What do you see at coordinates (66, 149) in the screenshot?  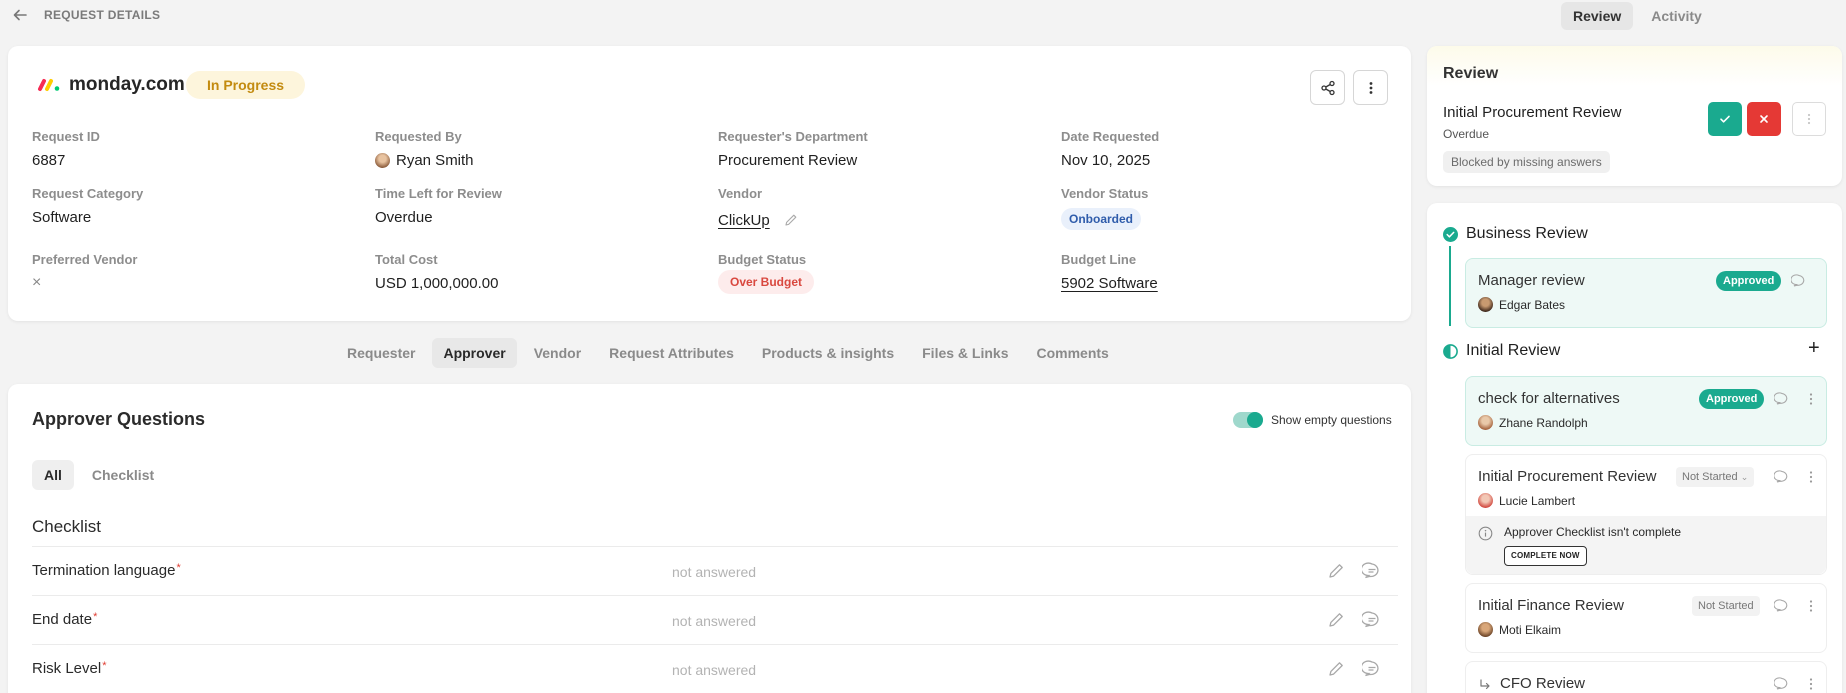 I see `field-request-id: Request ID 6887` at bounding box center [66, 149].